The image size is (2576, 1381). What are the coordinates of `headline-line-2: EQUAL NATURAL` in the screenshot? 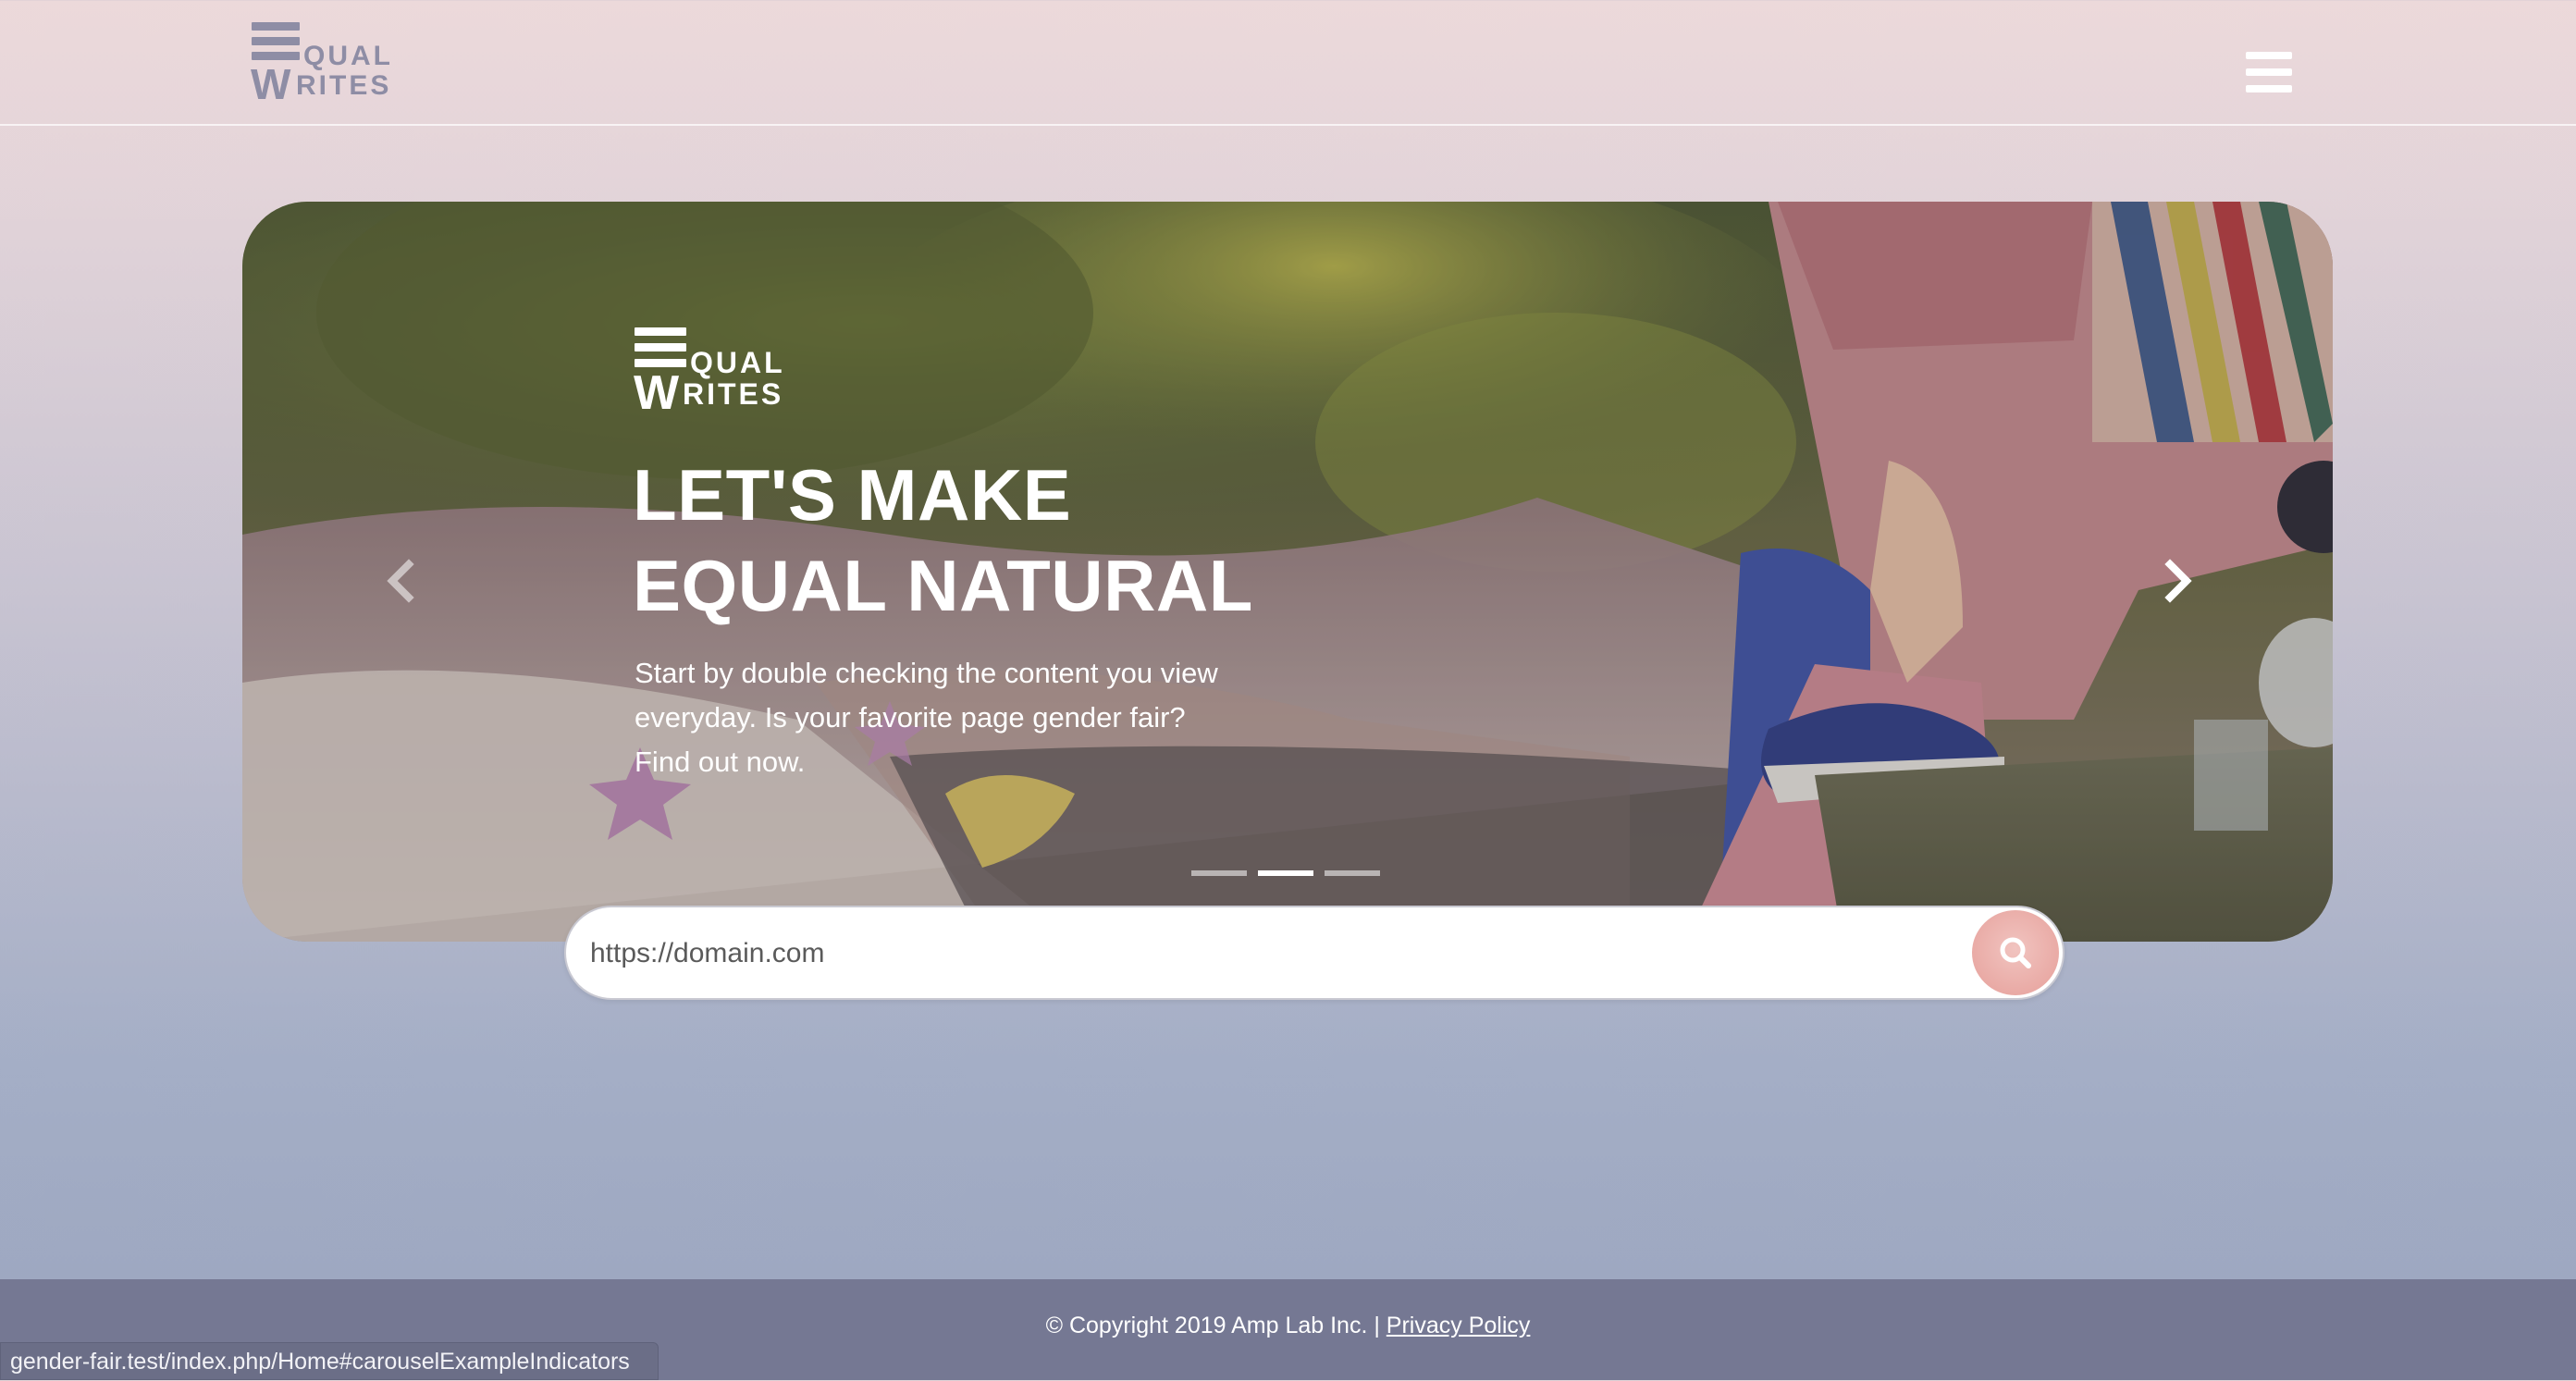 It's located at (943, 585).